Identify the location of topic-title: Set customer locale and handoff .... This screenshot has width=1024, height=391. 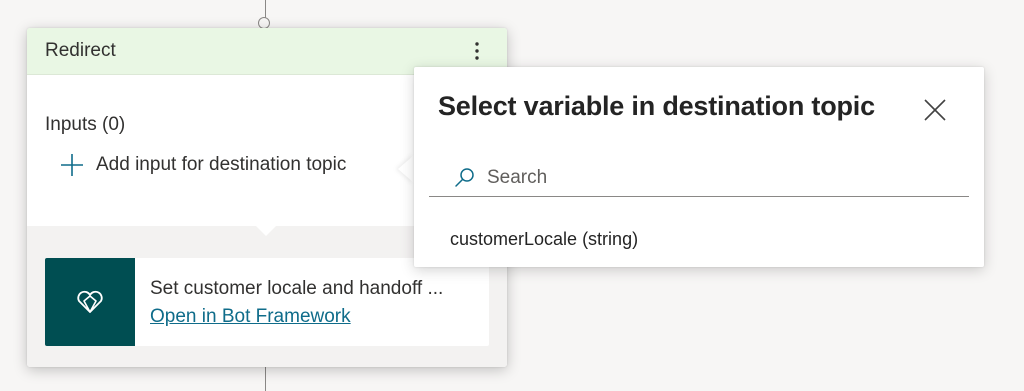
(297, 288).